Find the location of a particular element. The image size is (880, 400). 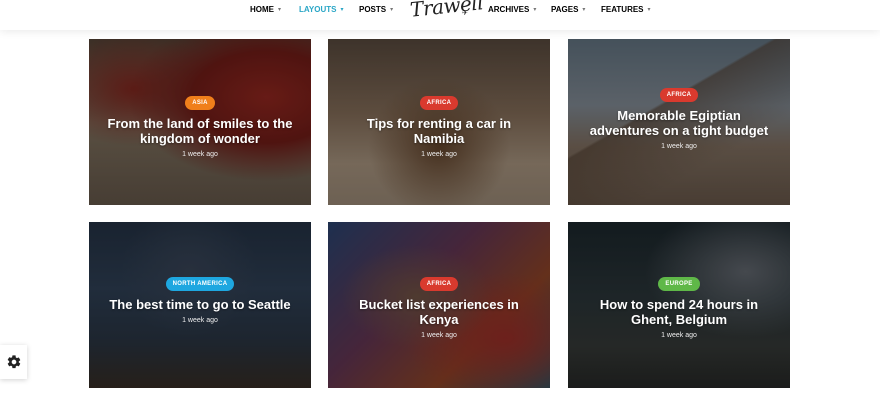

nav-item-layouts: LAYOUTS ▾ is located at coordinates (321, 9).